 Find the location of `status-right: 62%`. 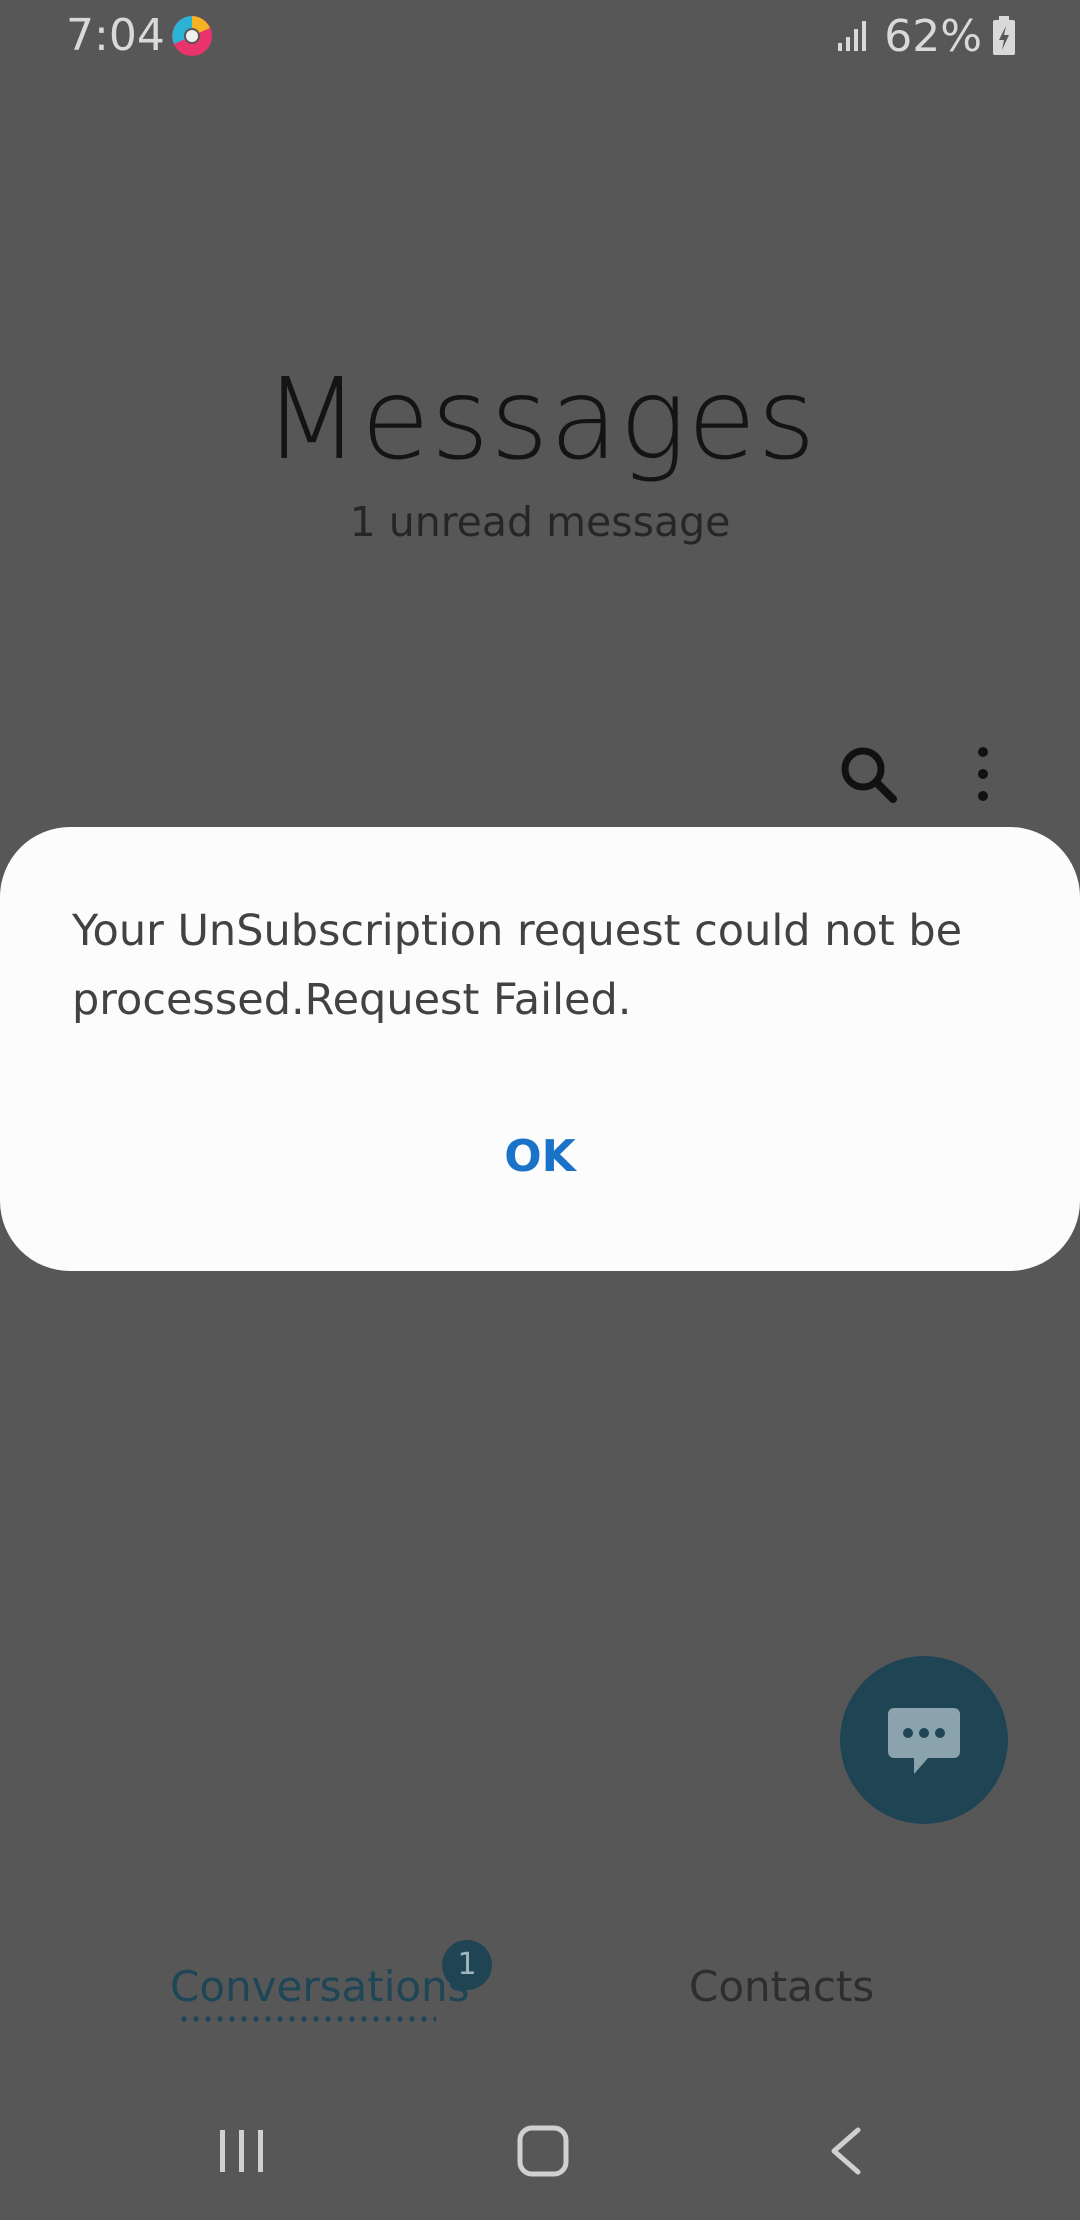

status-right: 62% is located at coordinates (926, 36).